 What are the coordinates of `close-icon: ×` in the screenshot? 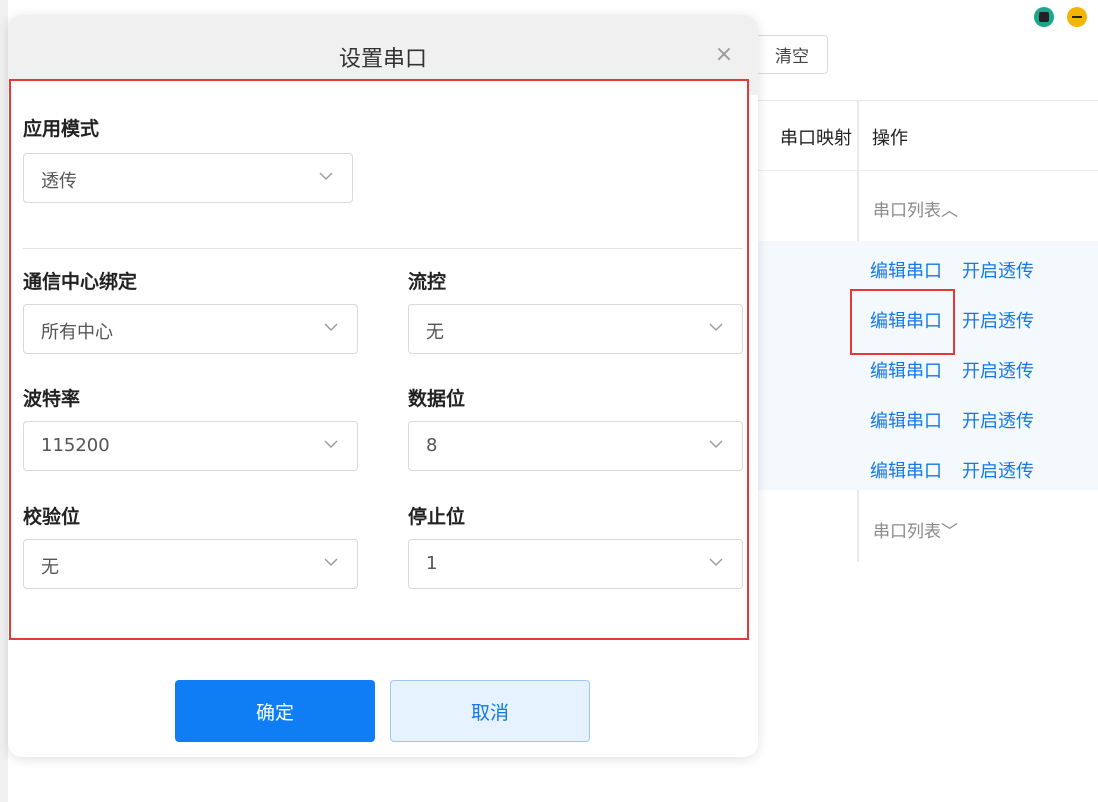 It's located at (724, 55).